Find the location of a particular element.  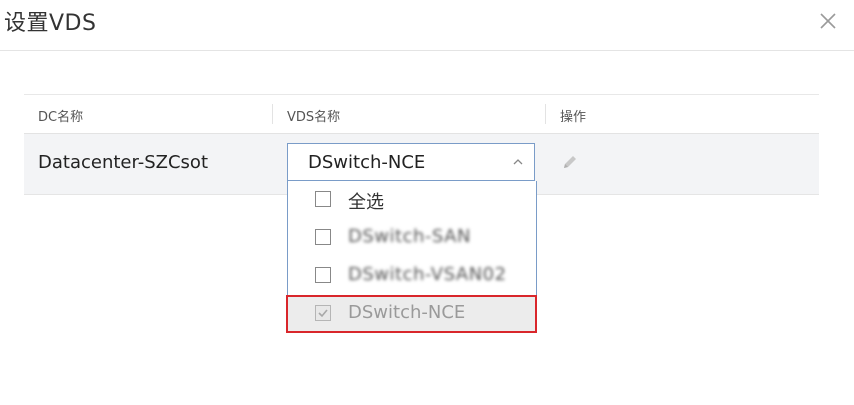

option-vds-2: DSwitch-SAN is located at coordinates (412, 238).